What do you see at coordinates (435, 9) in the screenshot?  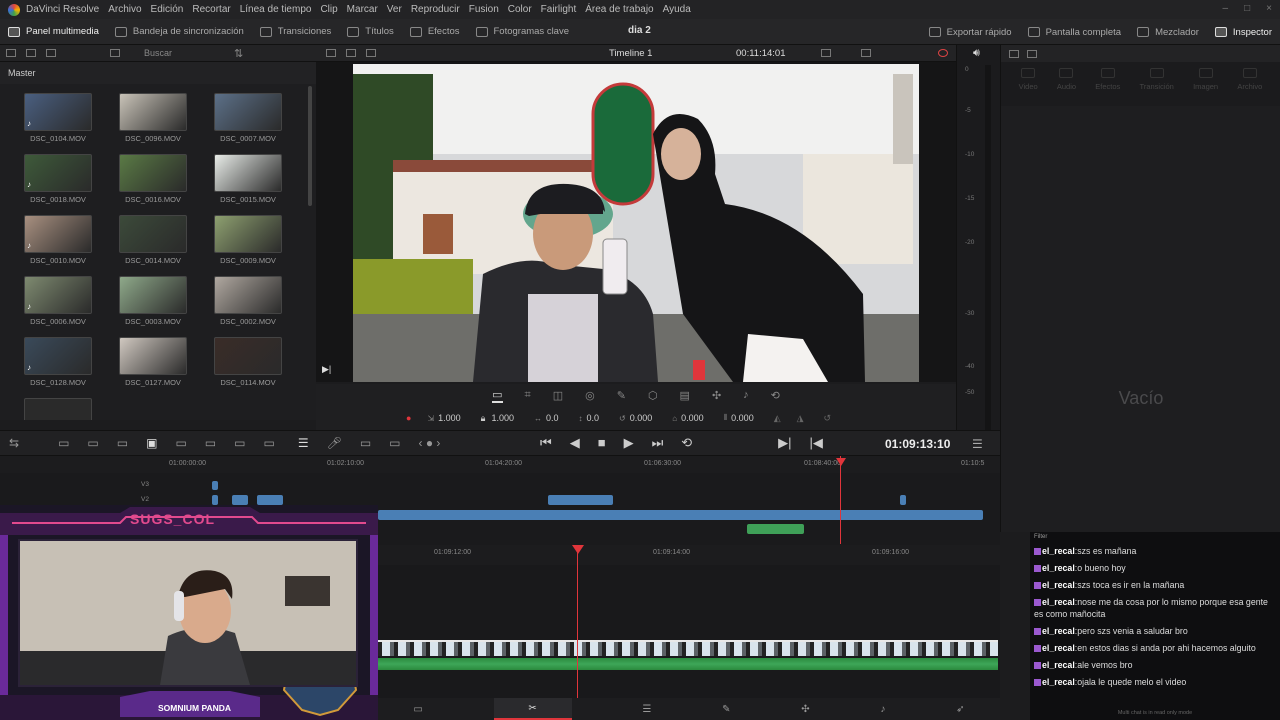 I see `menu-reproducir: Reproducir` at bounding box center [435, 9].